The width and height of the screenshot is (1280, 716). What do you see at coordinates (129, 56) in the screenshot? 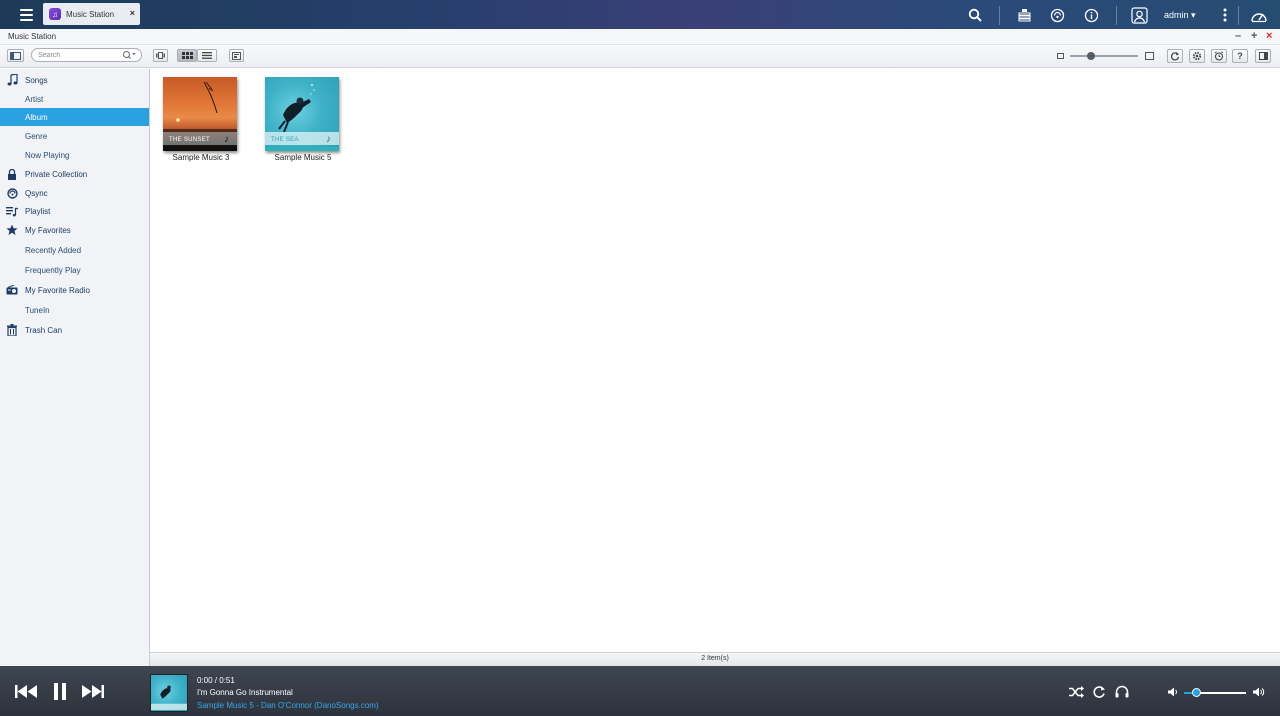
I see `search-options-icon` at bounding box center [129, 56].